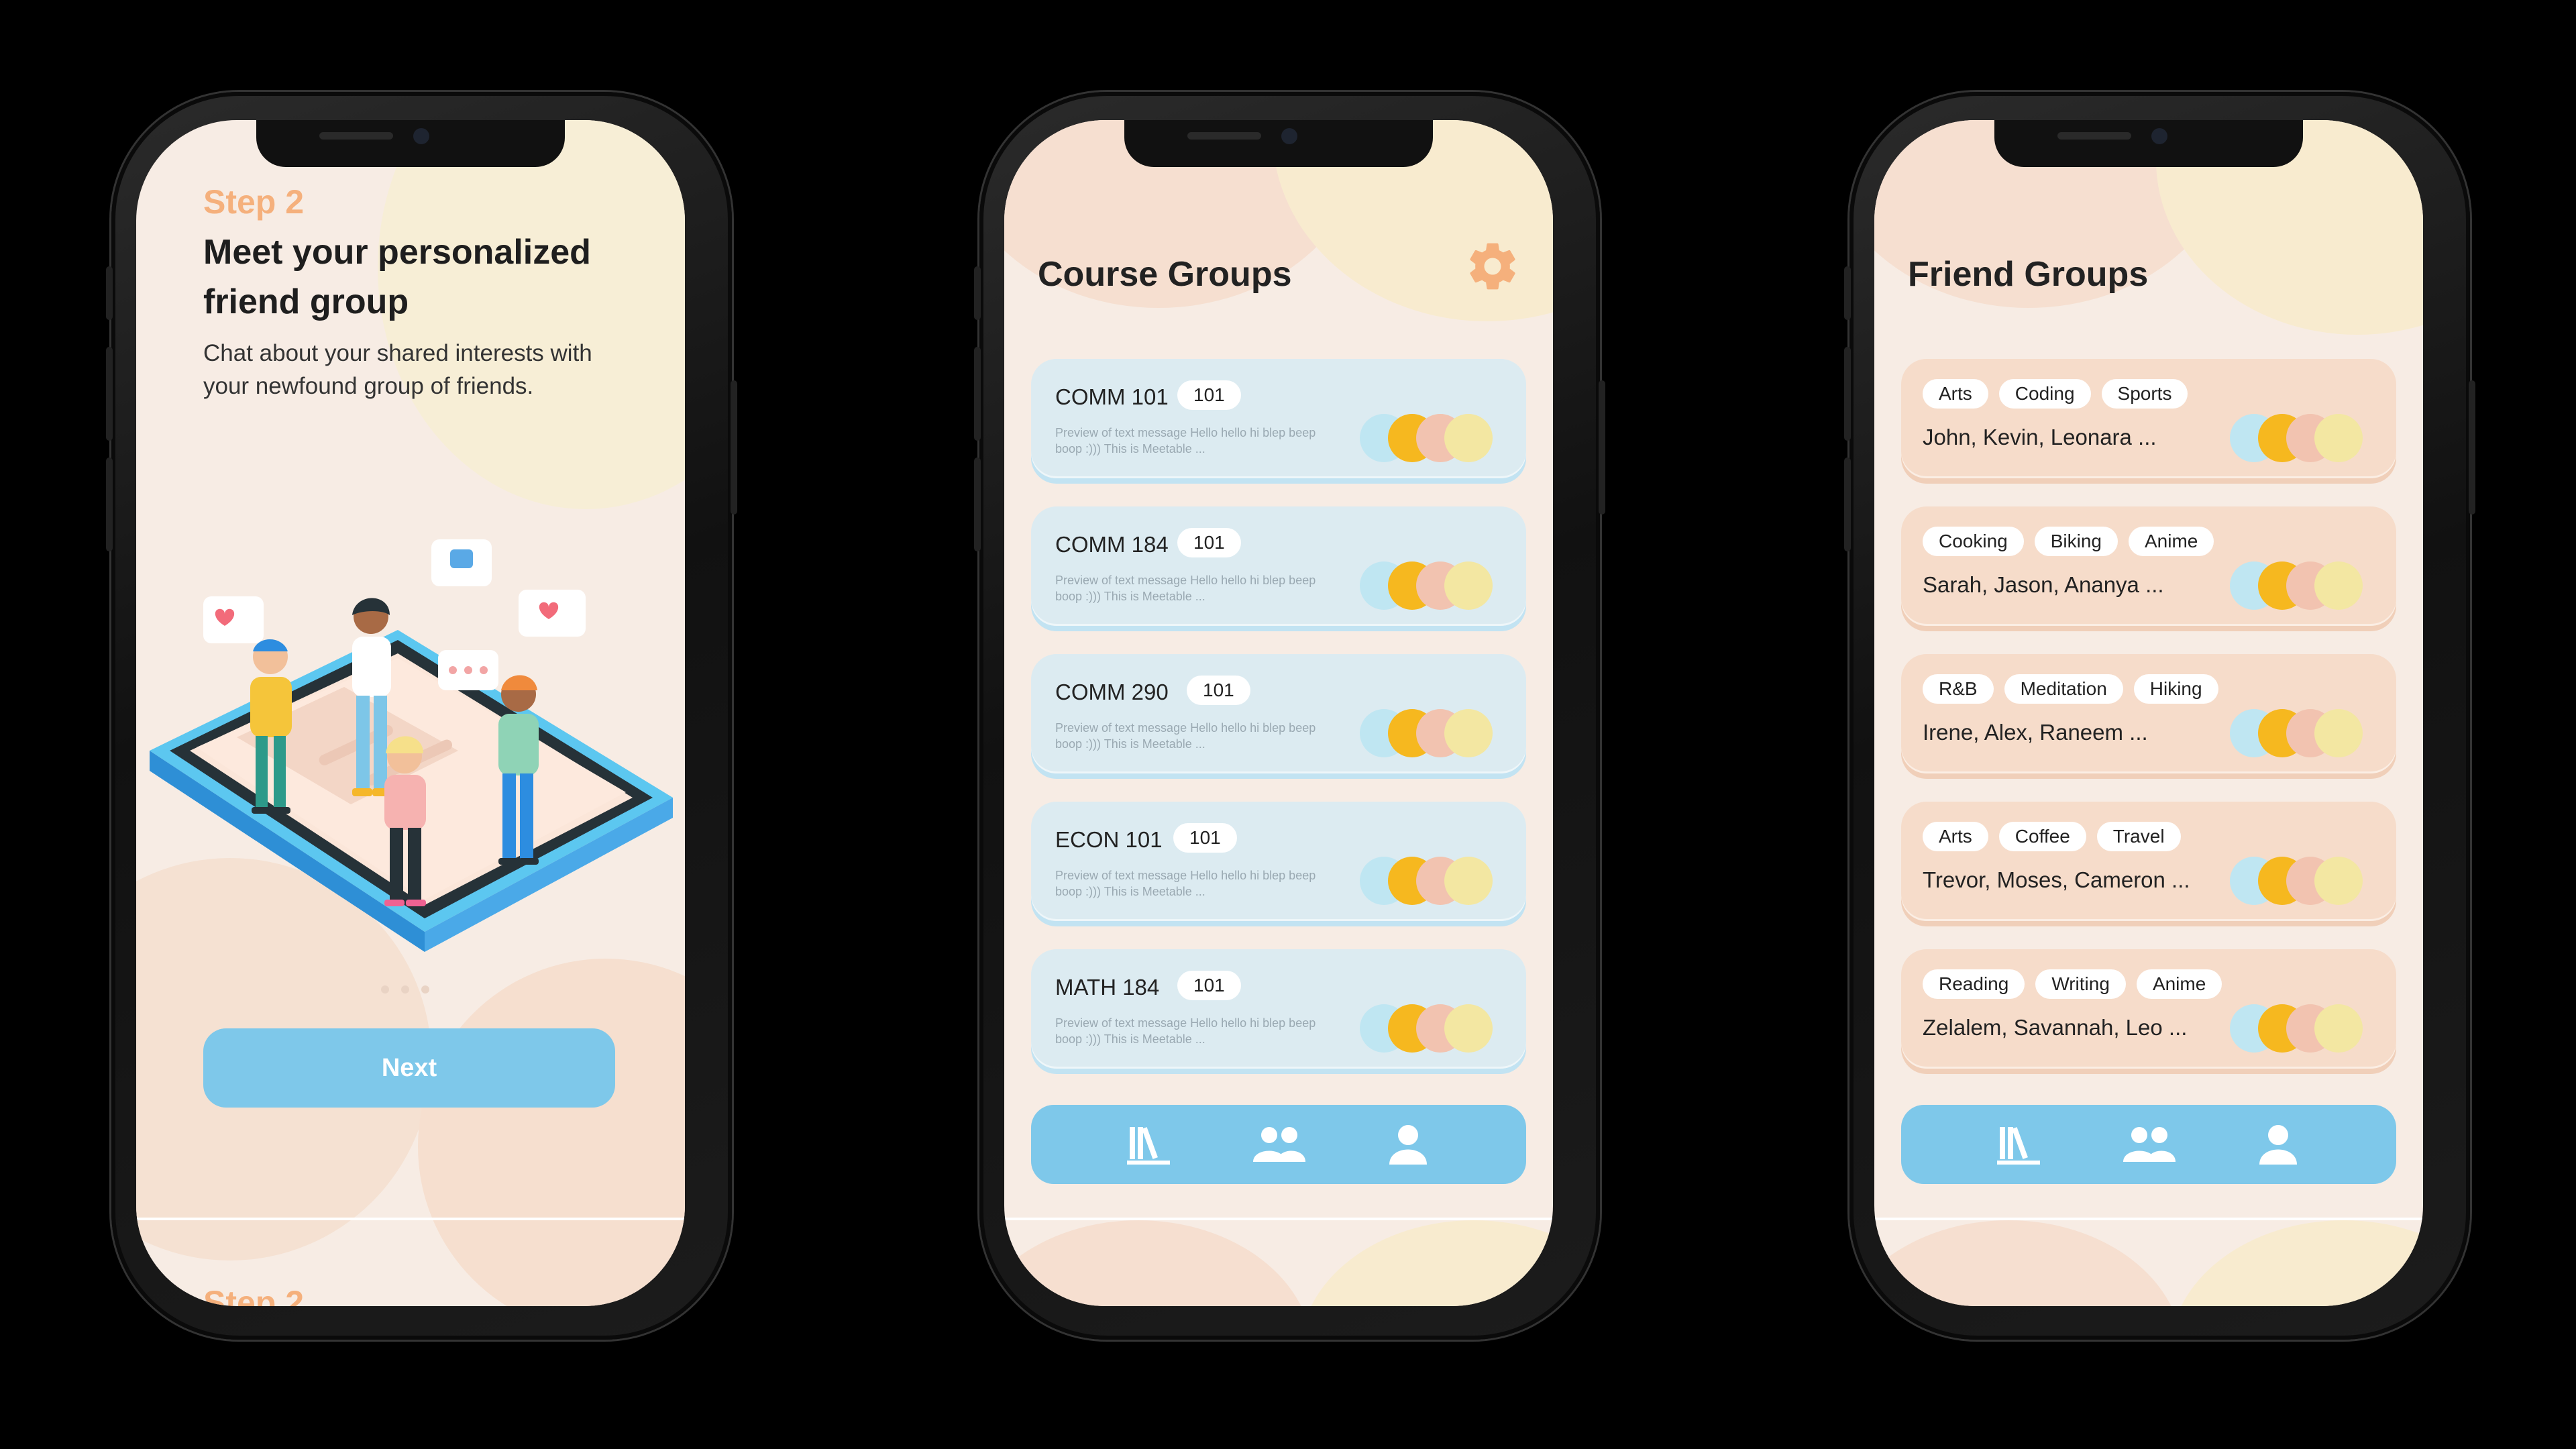 This screenshot has height=1449, width=2576. Describe the element at coordinates (1112, 544) in the screenshot. I see `course-name: COMM 184` at that location.